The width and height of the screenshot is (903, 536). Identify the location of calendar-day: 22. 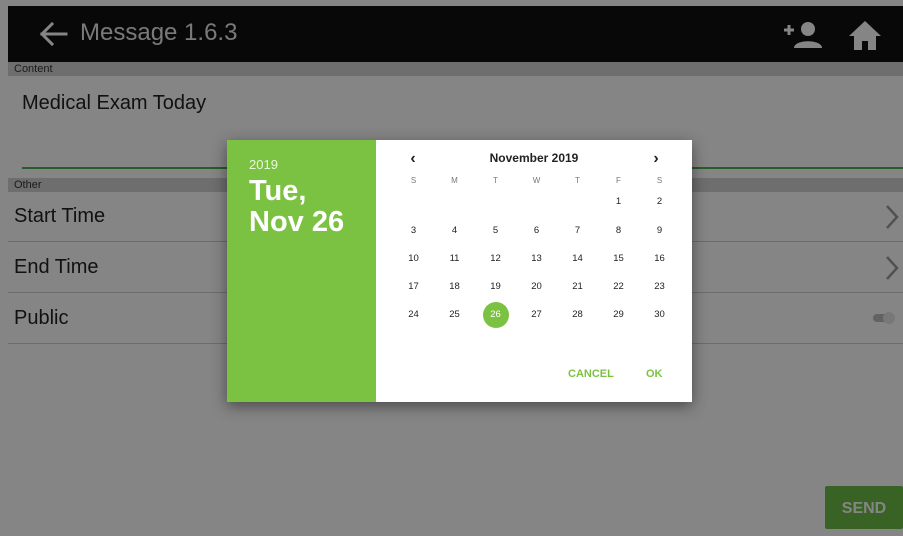
(619, 287).